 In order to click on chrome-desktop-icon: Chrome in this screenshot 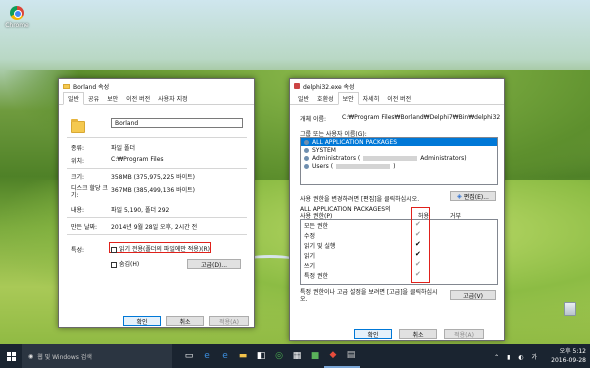, I will do `click(17, 17)`.